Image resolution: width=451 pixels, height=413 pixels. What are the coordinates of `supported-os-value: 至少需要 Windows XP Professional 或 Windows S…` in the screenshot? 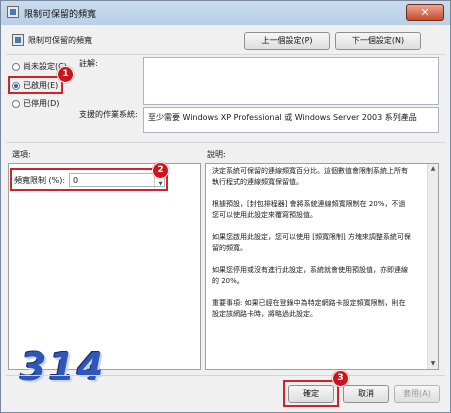 It's located at (282, 117).